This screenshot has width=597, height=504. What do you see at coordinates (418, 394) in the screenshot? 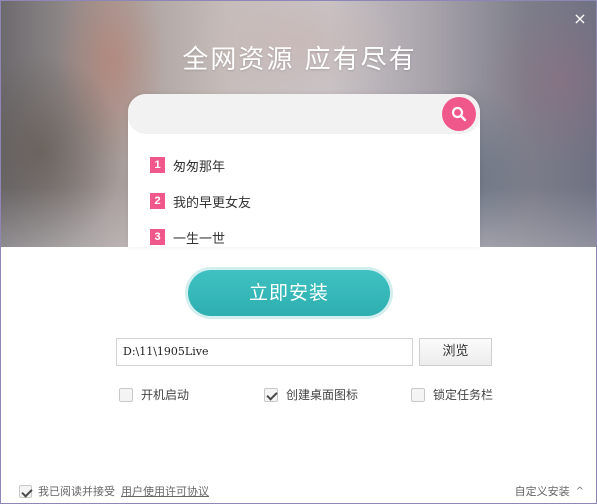
I see `pin-taskbar-checkbox` at bounding box center [418, 394].